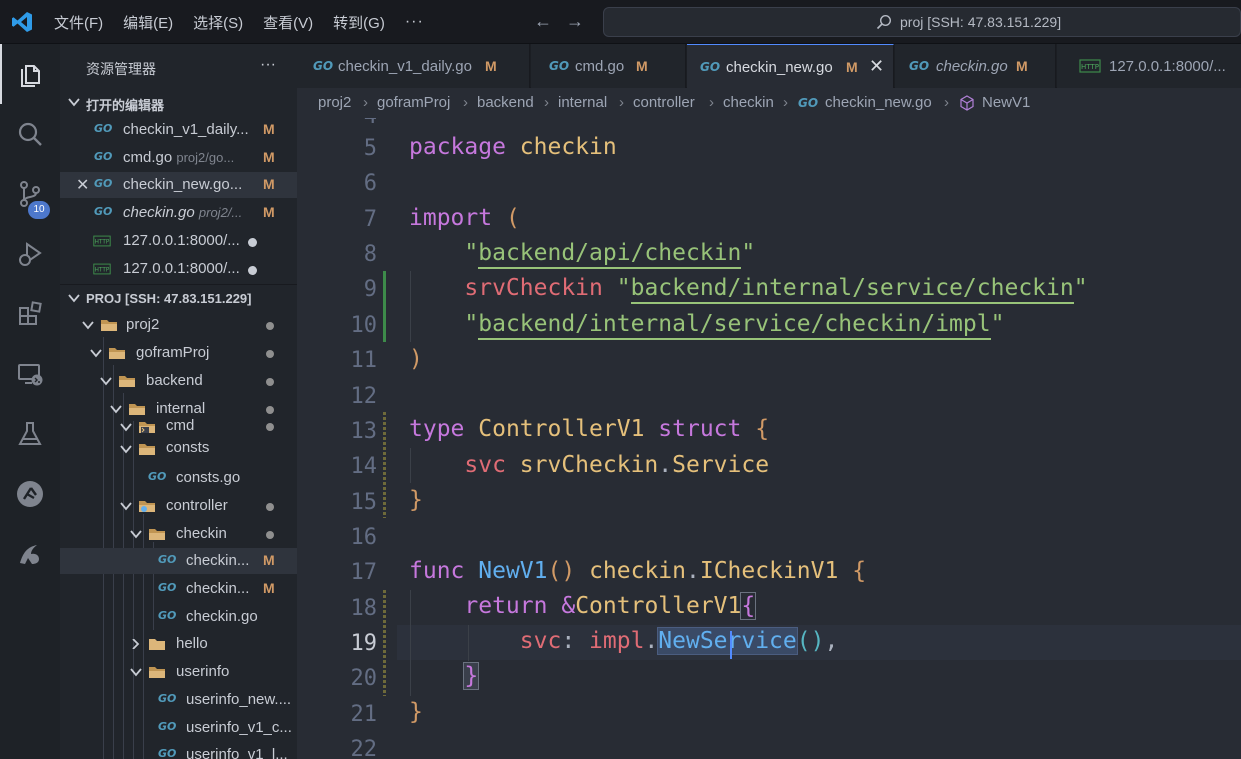 The image size is (1241, 759). I want to click on tab-checkin-new: GO checkin_new.go M ✕, so click(790, 66).